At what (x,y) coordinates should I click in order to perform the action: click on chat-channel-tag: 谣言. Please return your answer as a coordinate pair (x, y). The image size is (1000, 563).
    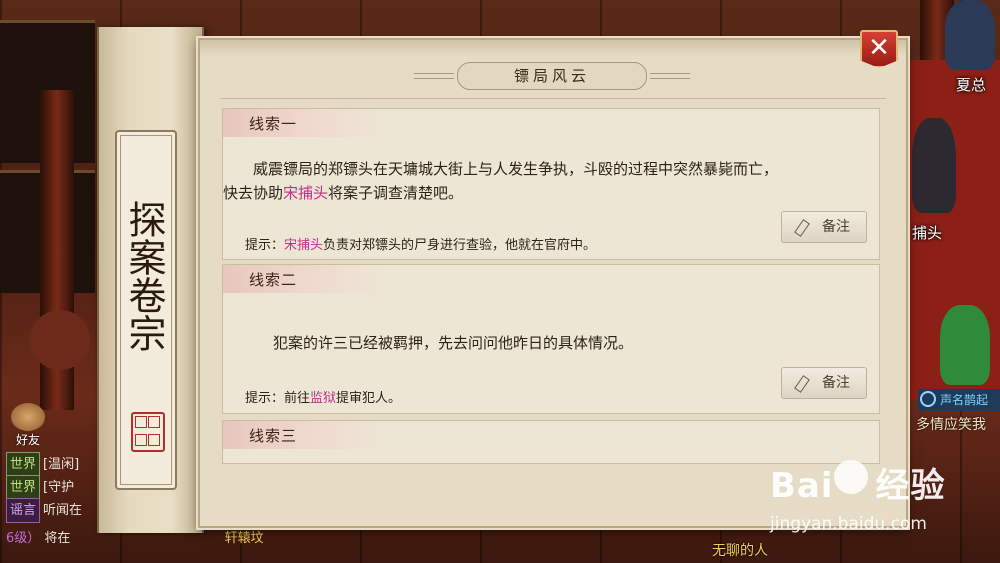
    Looking at the image, I should click on (23, 510).